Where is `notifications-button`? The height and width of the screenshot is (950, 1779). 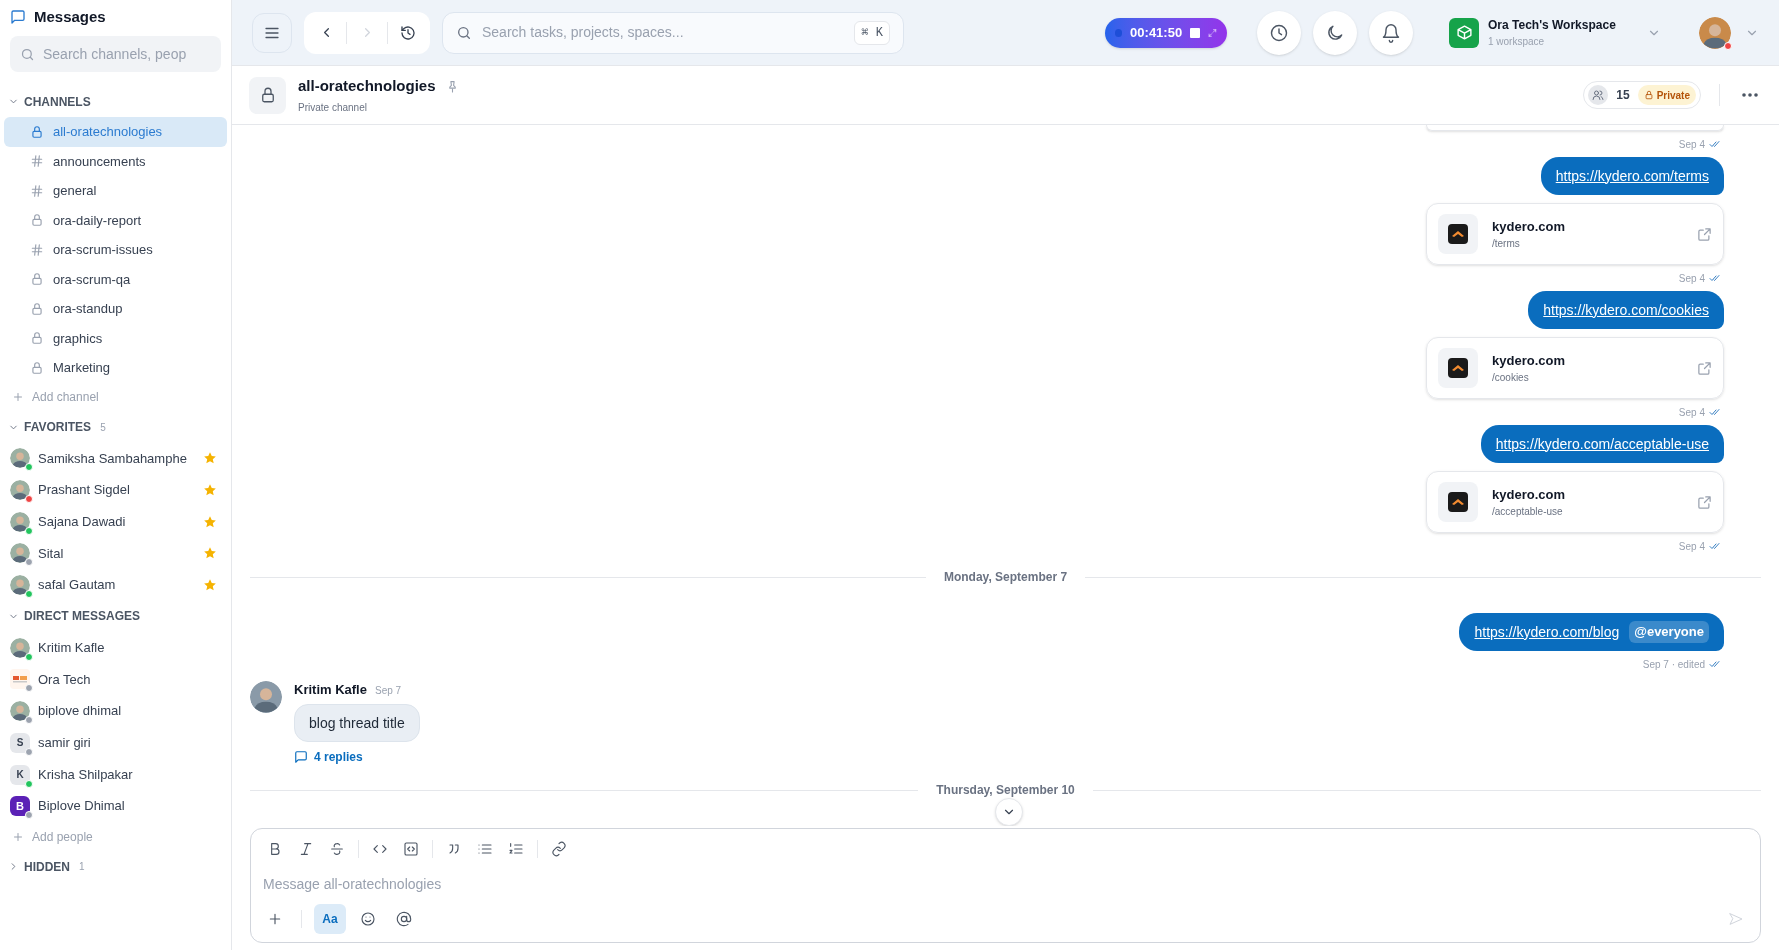 notifications-button is located at coordinates (1391, 32).